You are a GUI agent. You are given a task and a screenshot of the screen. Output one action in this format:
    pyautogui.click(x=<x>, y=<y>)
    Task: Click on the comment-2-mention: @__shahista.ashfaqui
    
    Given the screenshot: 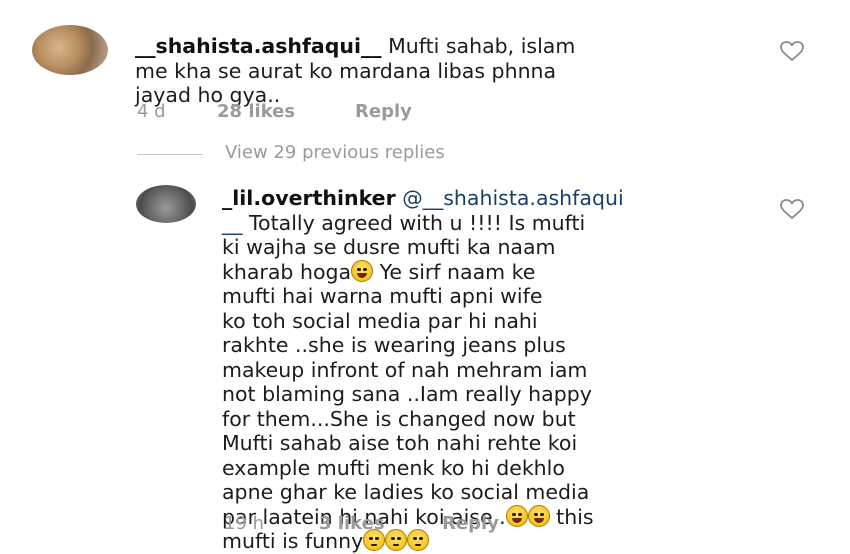 What is the action you would take?
    pyautogui.click(x=509, y=198)
    